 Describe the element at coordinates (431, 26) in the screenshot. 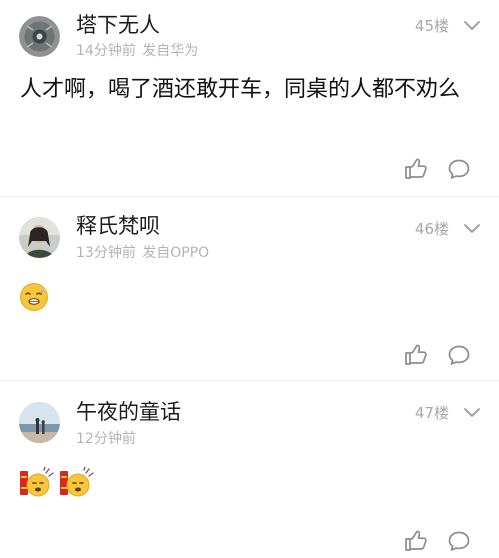

I see `floor-number: 45楼` at that location.